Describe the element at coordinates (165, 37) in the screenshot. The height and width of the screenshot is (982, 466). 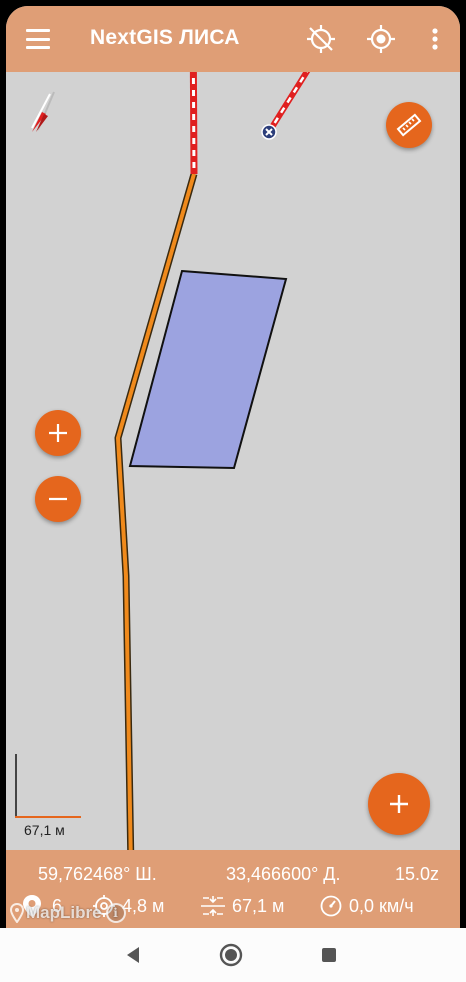
I see `app-title: NextGIS ЛИСА` at that location.